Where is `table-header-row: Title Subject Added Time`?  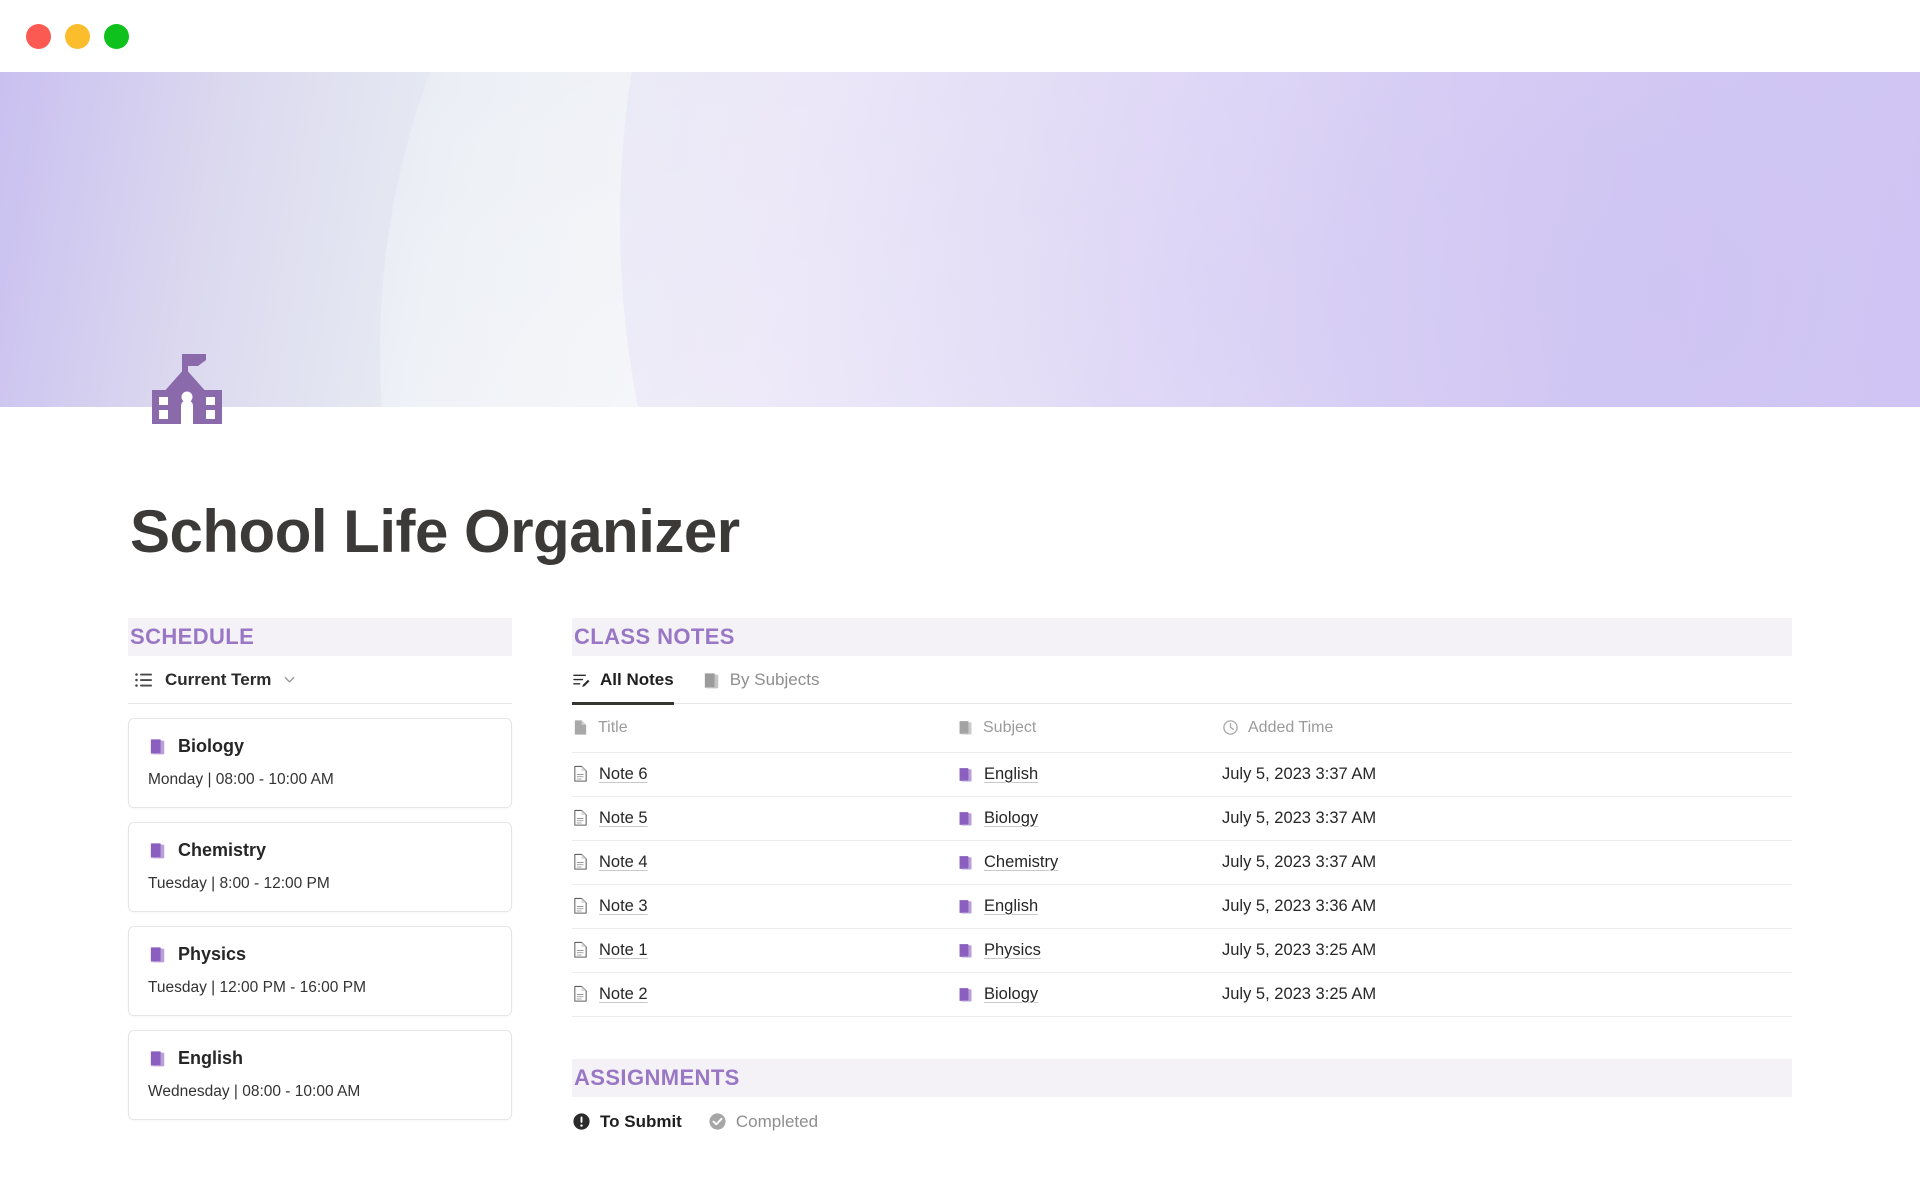 table-header-row: Title Subject Added Time is located at coordinates (1182, 728).